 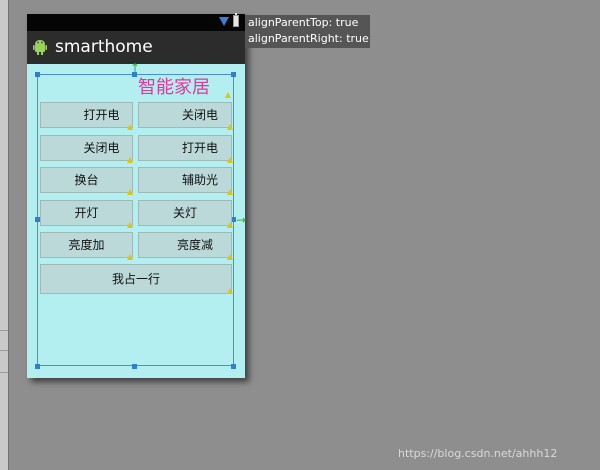 I want to click on action-bar: smarthome, so click(x=136, y=47).